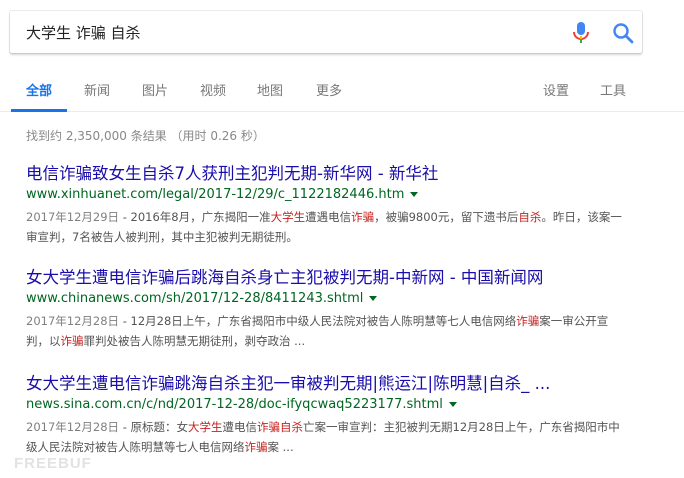 The image size is (684, 478). I want to click on snippet-text: ，被骗9800元，留下遗书后, so click(446, 217).